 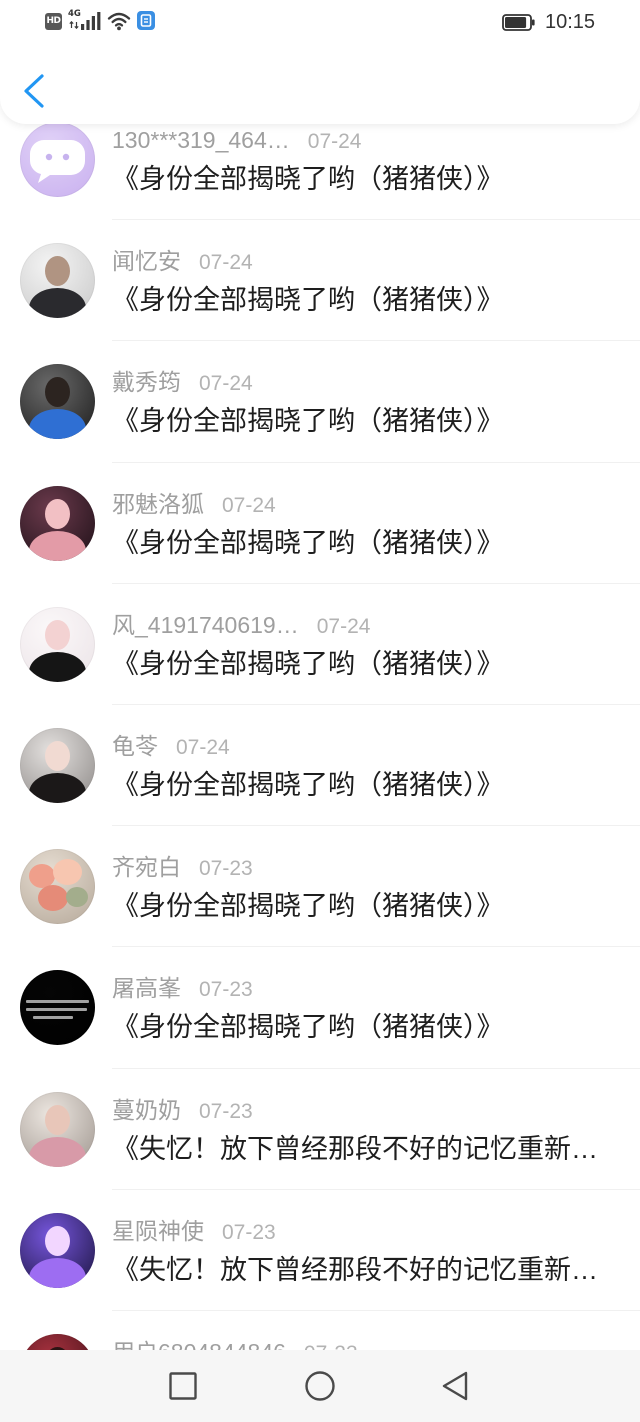 What do you see at coordinates (320, 22) in the screenshot?
I see `status-bar: HD 4G 10:15` at bounding box center [320, 22].